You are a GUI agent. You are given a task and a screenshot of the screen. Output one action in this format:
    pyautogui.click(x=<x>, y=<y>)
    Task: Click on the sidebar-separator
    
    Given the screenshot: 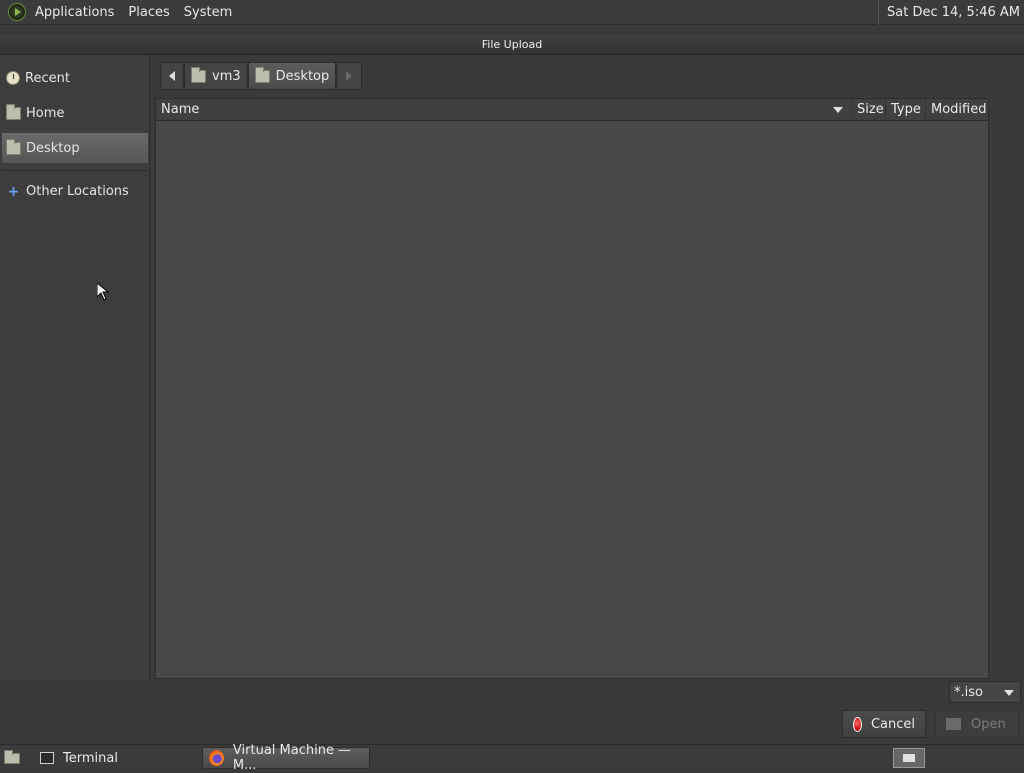 What is the action you would take?
    pyautogui.click(x=75, y=170)
    